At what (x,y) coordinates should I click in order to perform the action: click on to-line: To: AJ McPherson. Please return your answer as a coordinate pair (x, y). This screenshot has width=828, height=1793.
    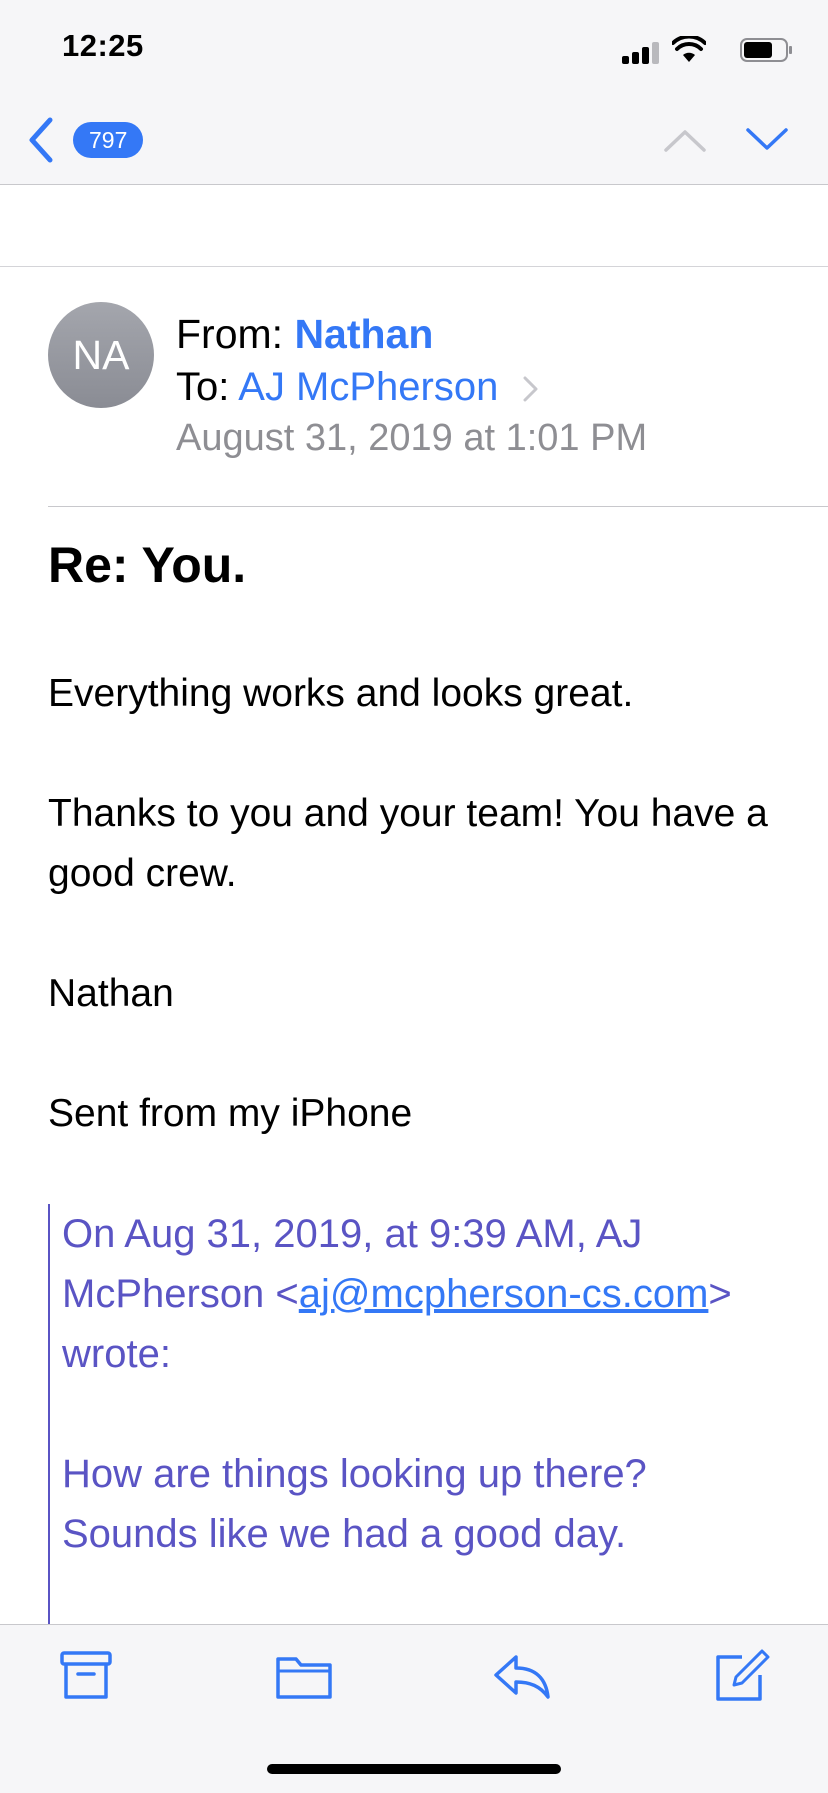
    Looking at the image, I should click on (358, 387).